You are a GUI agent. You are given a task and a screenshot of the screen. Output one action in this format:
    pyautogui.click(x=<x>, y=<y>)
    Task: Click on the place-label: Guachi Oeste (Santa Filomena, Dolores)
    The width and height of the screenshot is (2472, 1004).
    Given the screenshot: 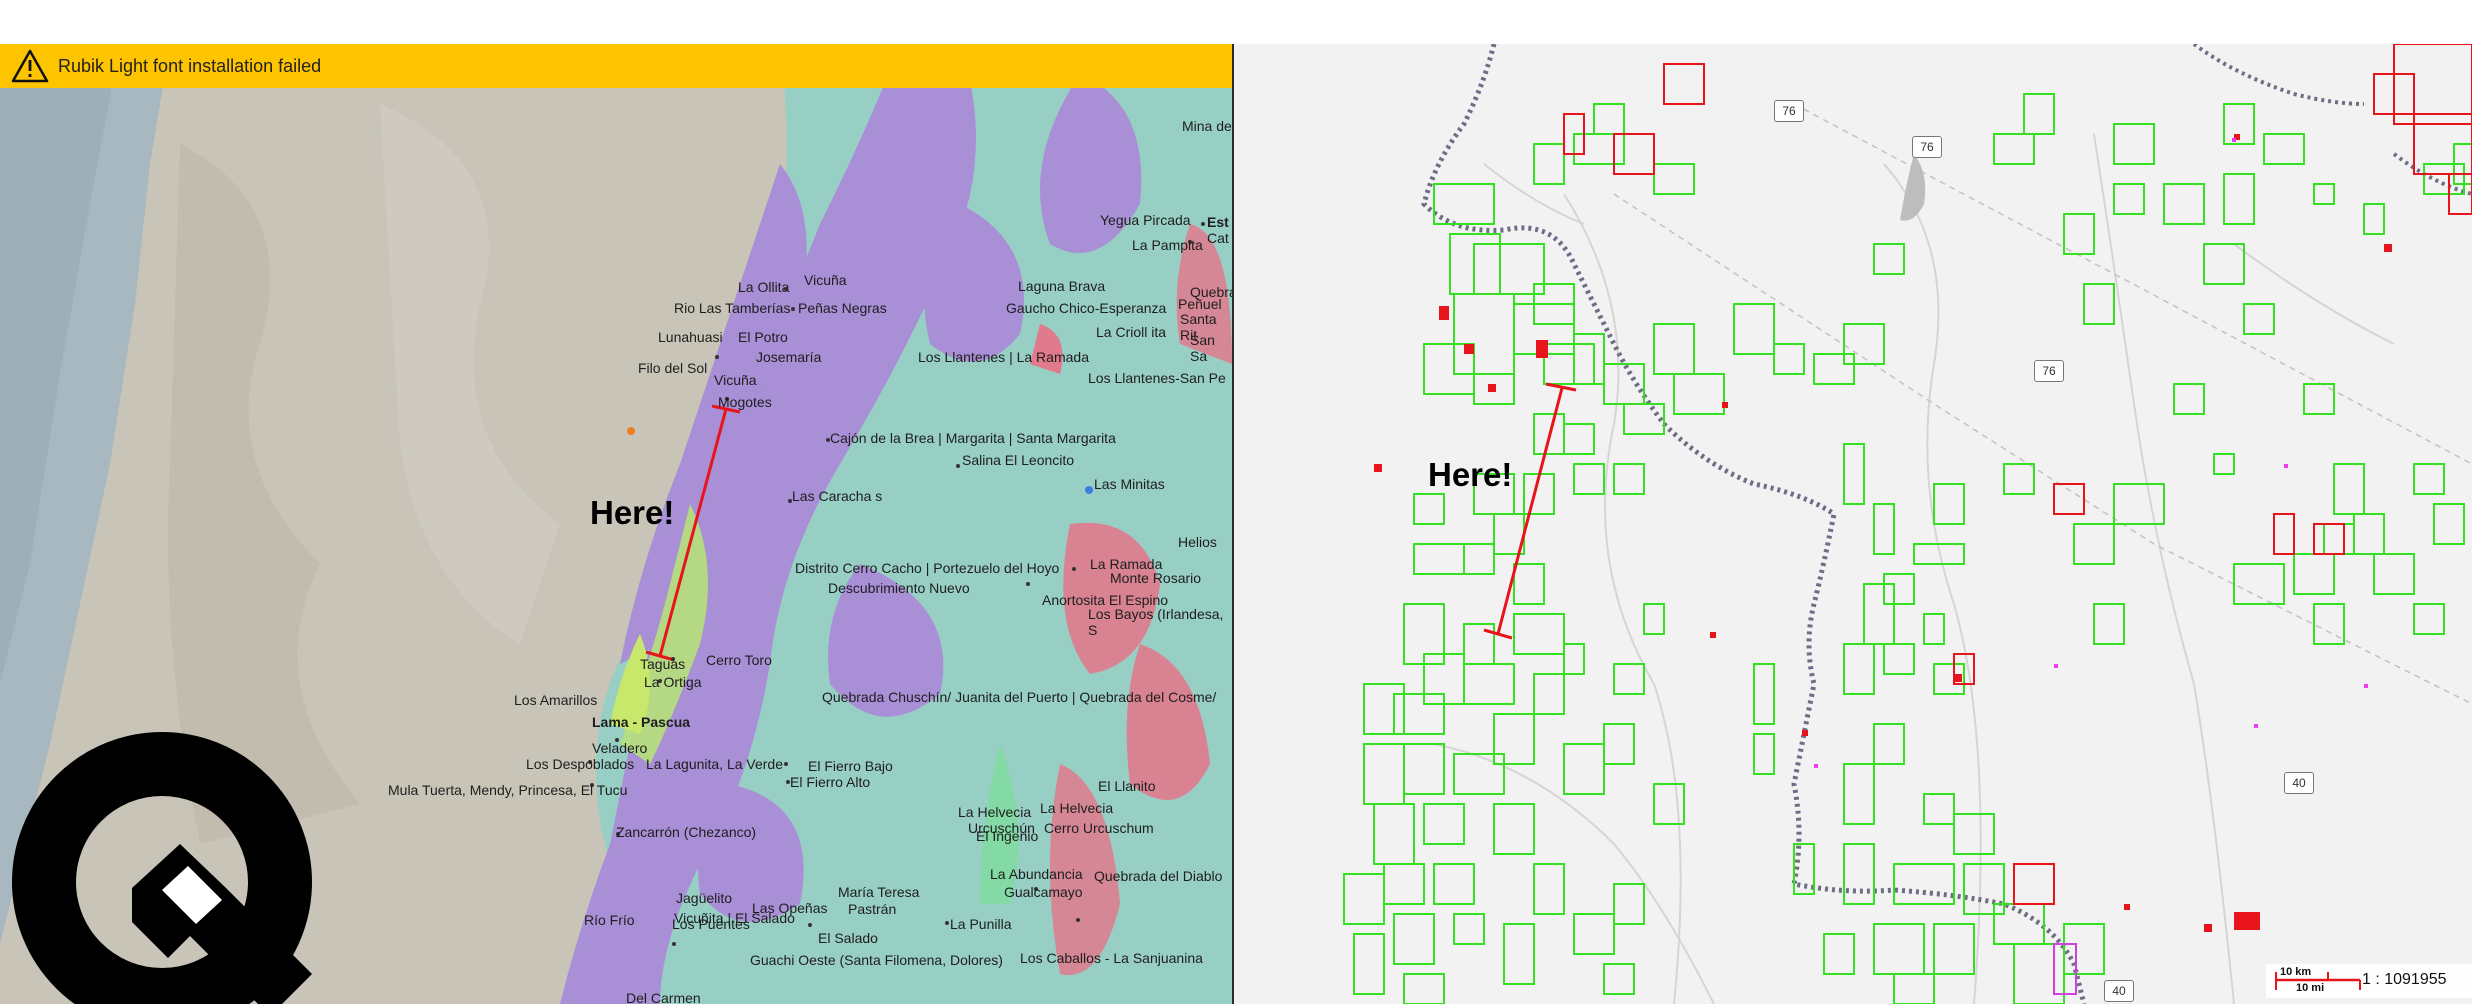 What is the action you would take?
    pyautogui.click(x=876, y=960)
    